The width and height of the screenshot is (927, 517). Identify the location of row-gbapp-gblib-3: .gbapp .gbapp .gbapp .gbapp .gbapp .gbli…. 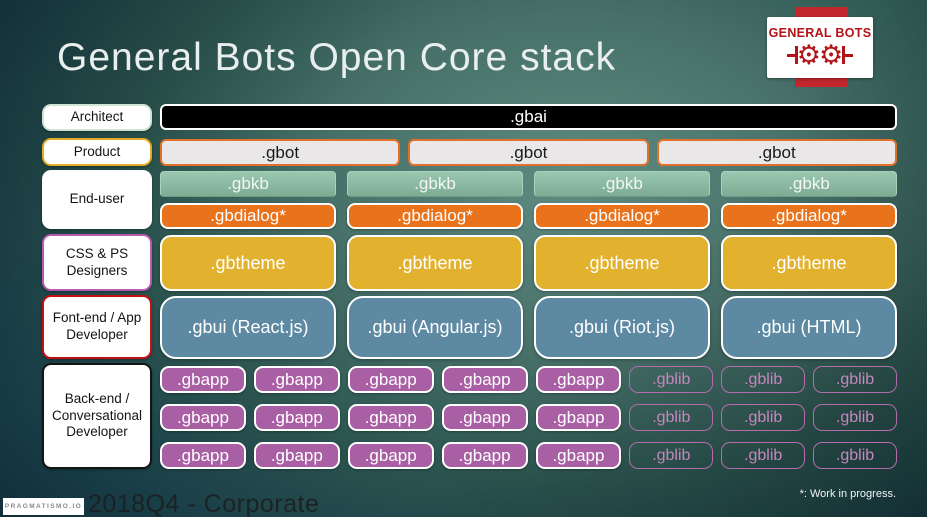
(528, 455).